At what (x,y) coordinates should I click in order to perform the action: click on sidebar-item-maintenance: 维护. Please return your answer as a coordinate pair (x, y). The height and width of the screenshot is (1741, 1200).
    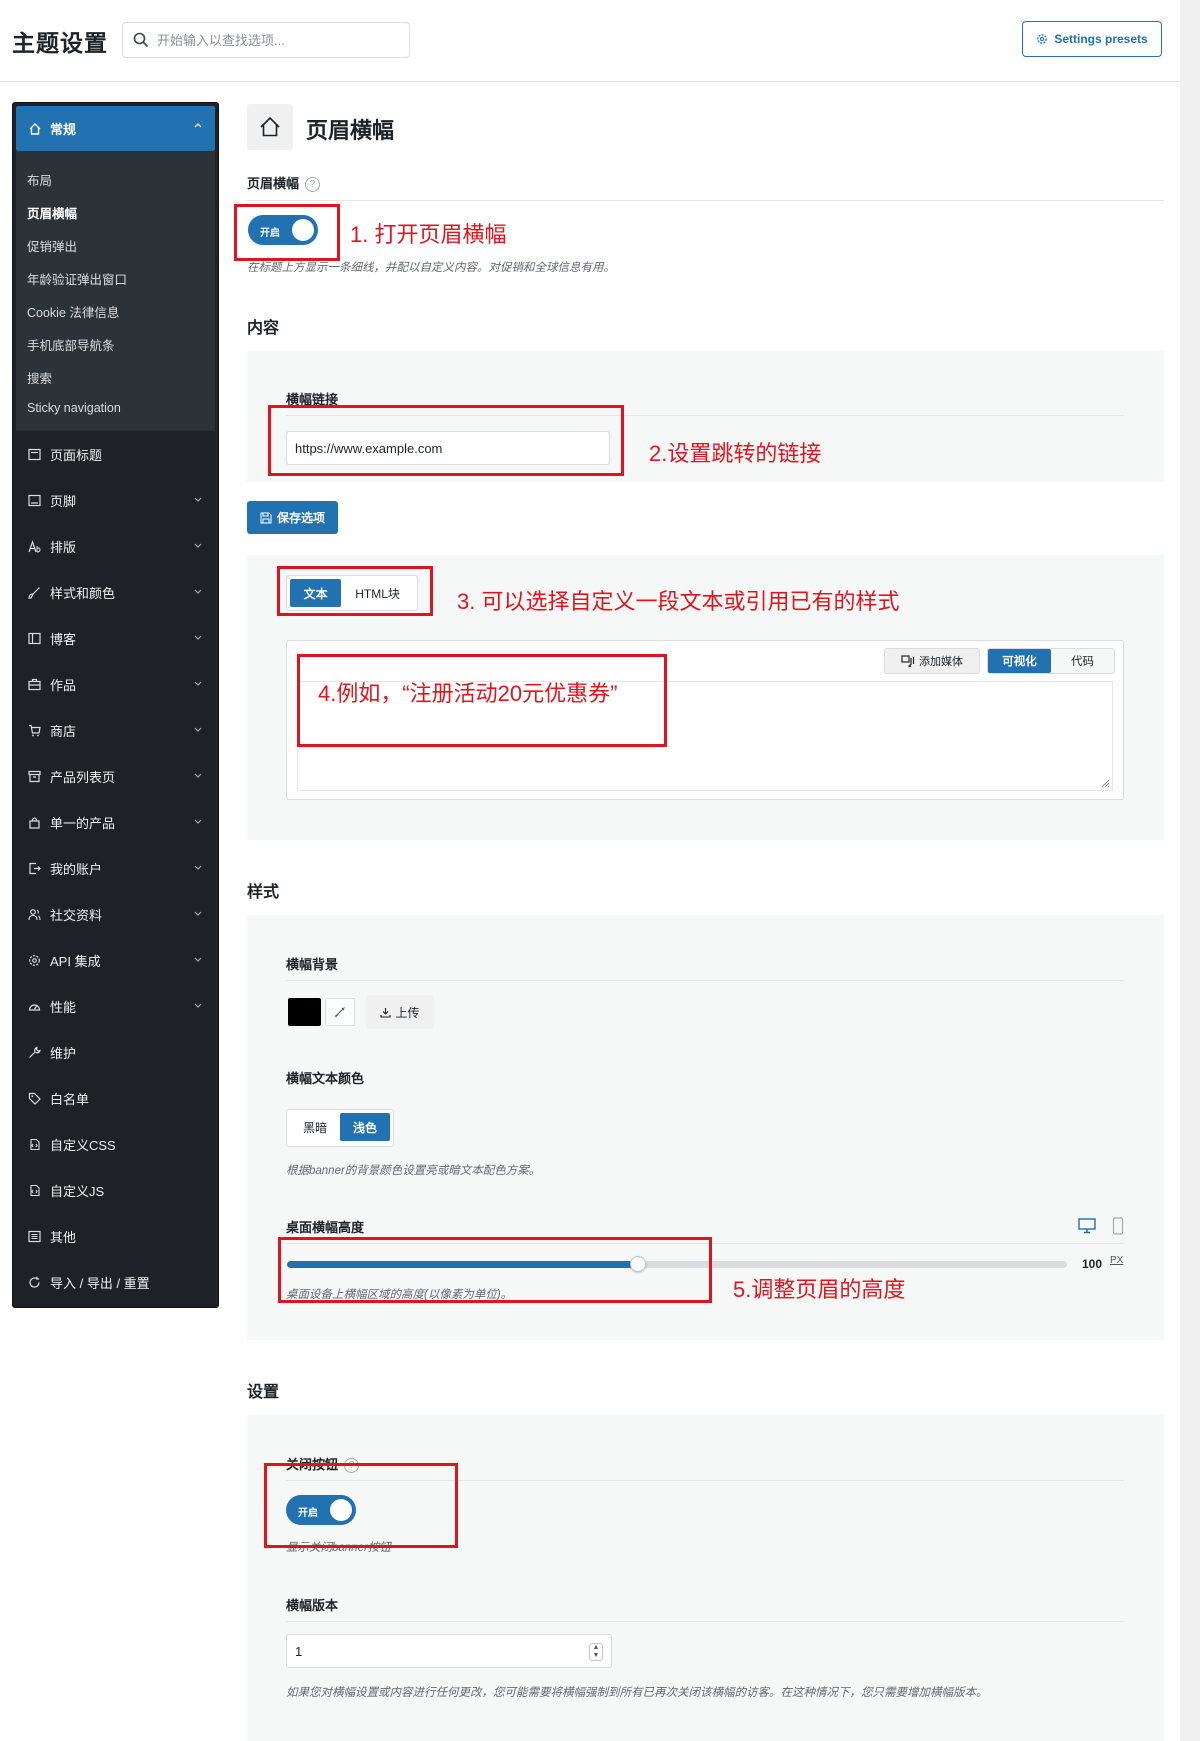
    Looking at the image, I should click on (115, 1052).